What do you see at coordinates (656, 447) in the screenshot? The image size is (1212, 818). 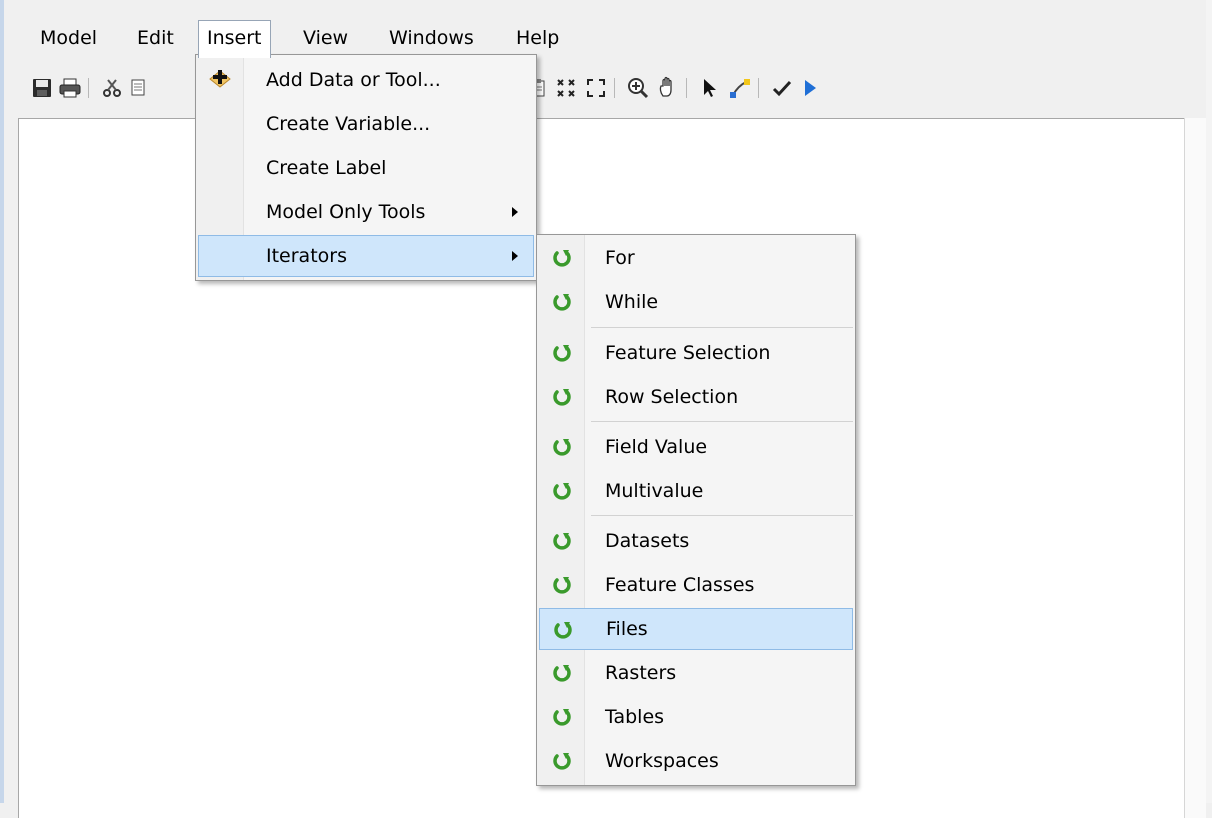 I see `menu-item-label: Field Value` at bounding box center [656, 447].